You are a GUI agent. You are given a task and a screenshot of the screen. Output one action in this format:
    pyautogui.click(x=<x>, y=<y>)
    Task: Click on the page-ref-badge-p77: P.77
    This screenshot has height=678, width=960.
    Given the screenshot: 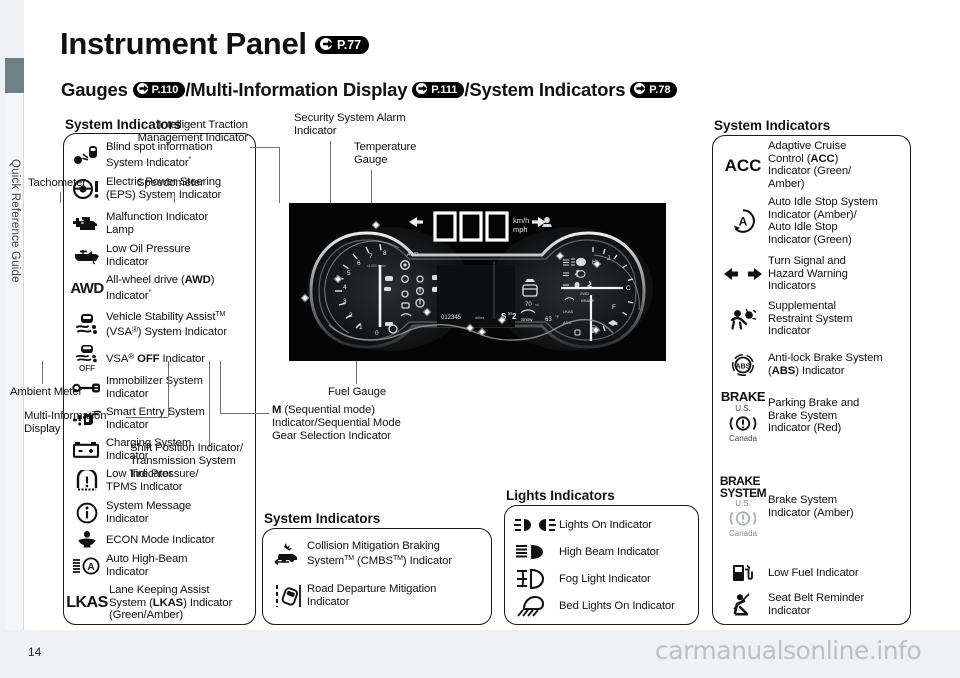 What is the action you would take?
    pyautogui.click(x=342, y=45)
    